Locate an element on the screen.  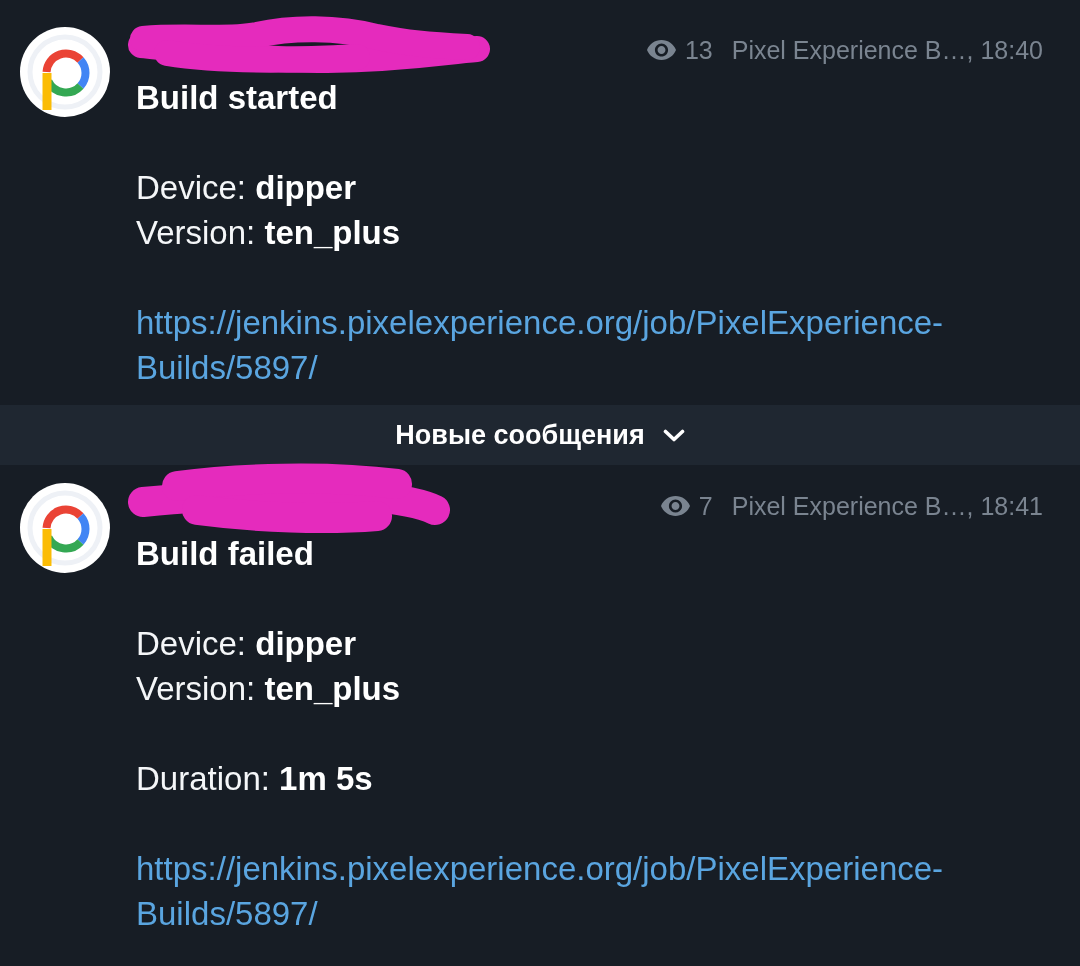
view-count: 7 is located at coordinates (705, 506).